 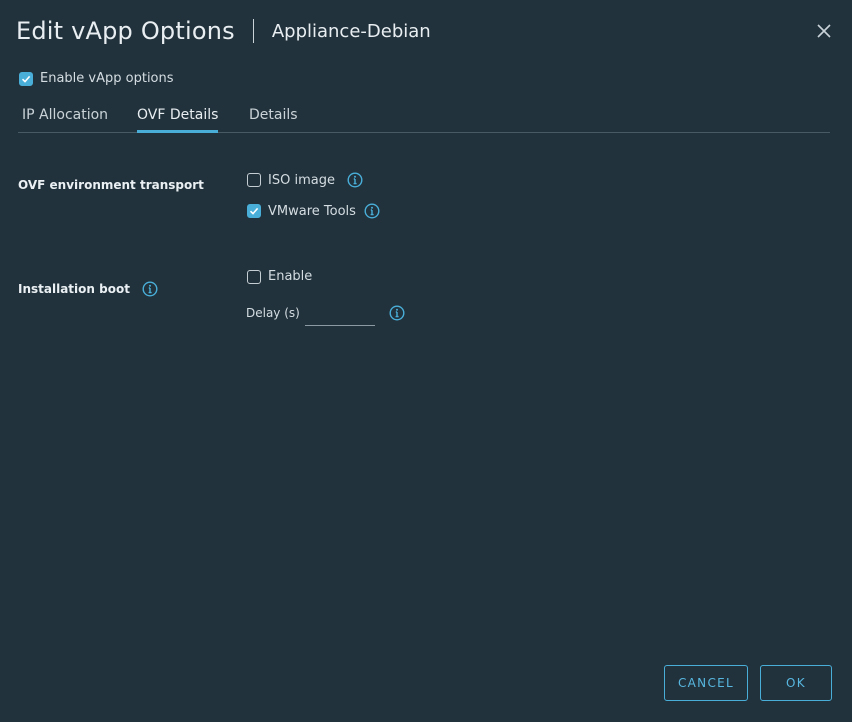 I want to click on vmware-tools-option: VMware Tools, so click(x=313, y=211).